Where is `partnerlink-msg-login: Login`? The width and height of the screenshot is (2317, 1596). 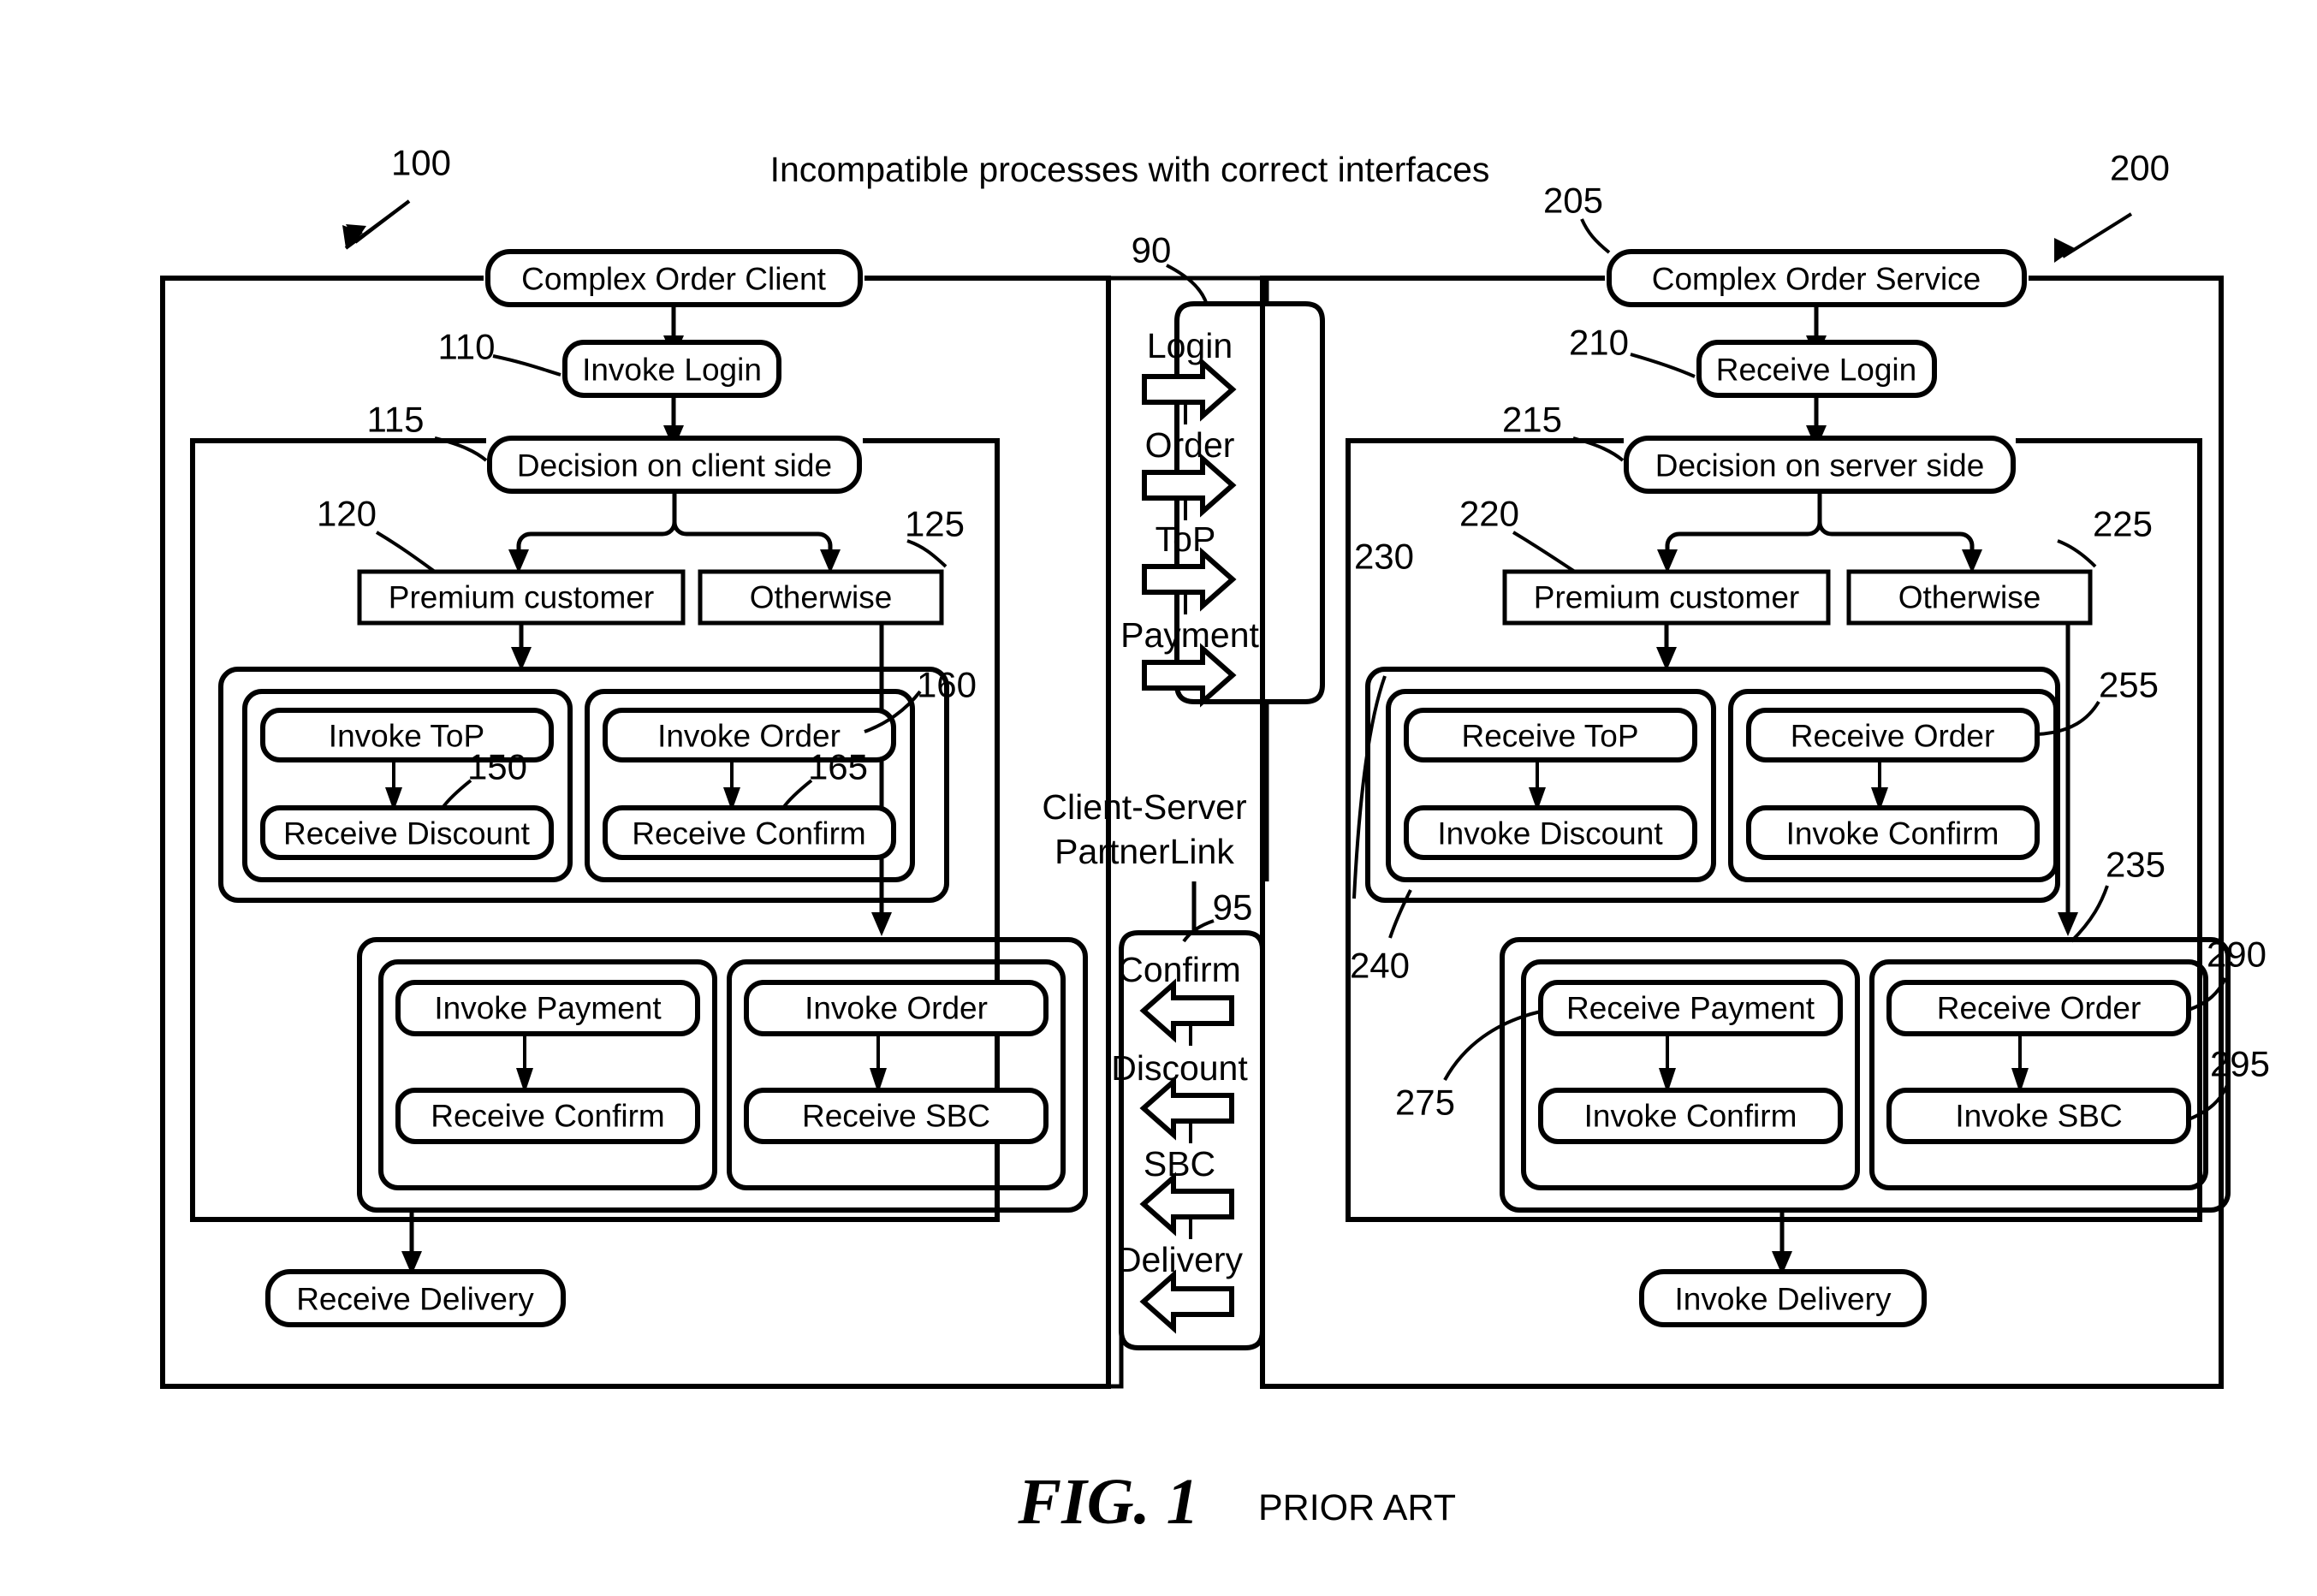 partnerlink-msg-login: Login is located at coordinates (1190, 345).